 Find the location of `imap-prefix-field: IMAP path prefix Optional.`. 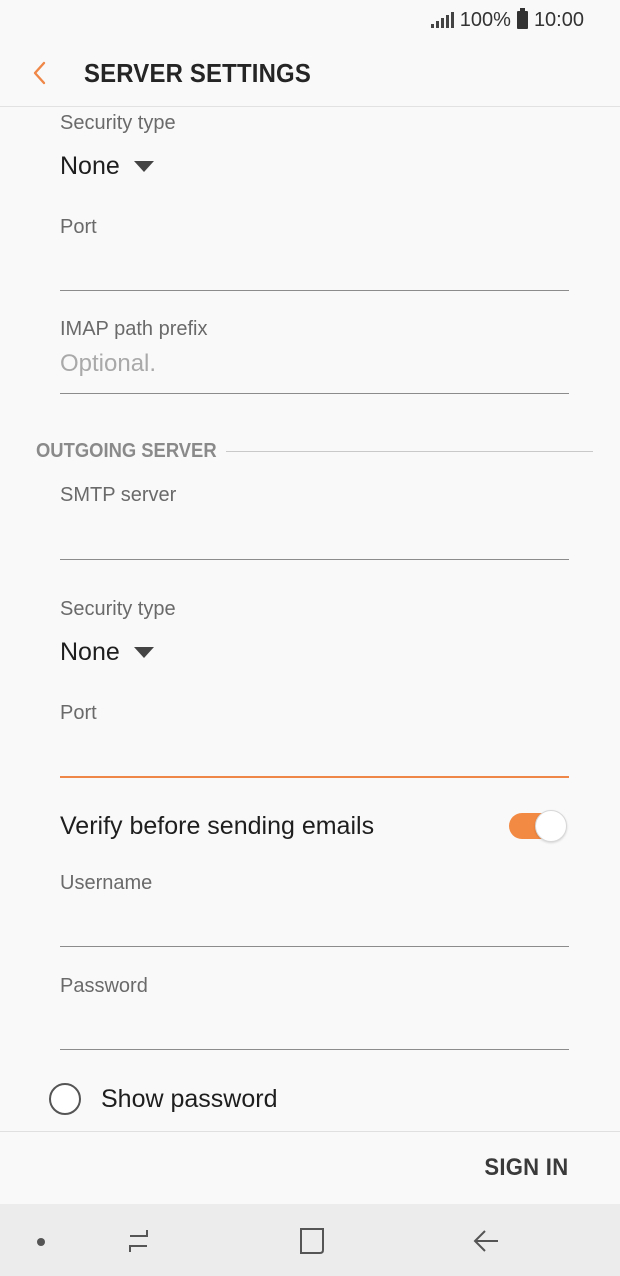

imap-prefix-field: IMAP path prefix Optional. is located at coordinates (314, 356).